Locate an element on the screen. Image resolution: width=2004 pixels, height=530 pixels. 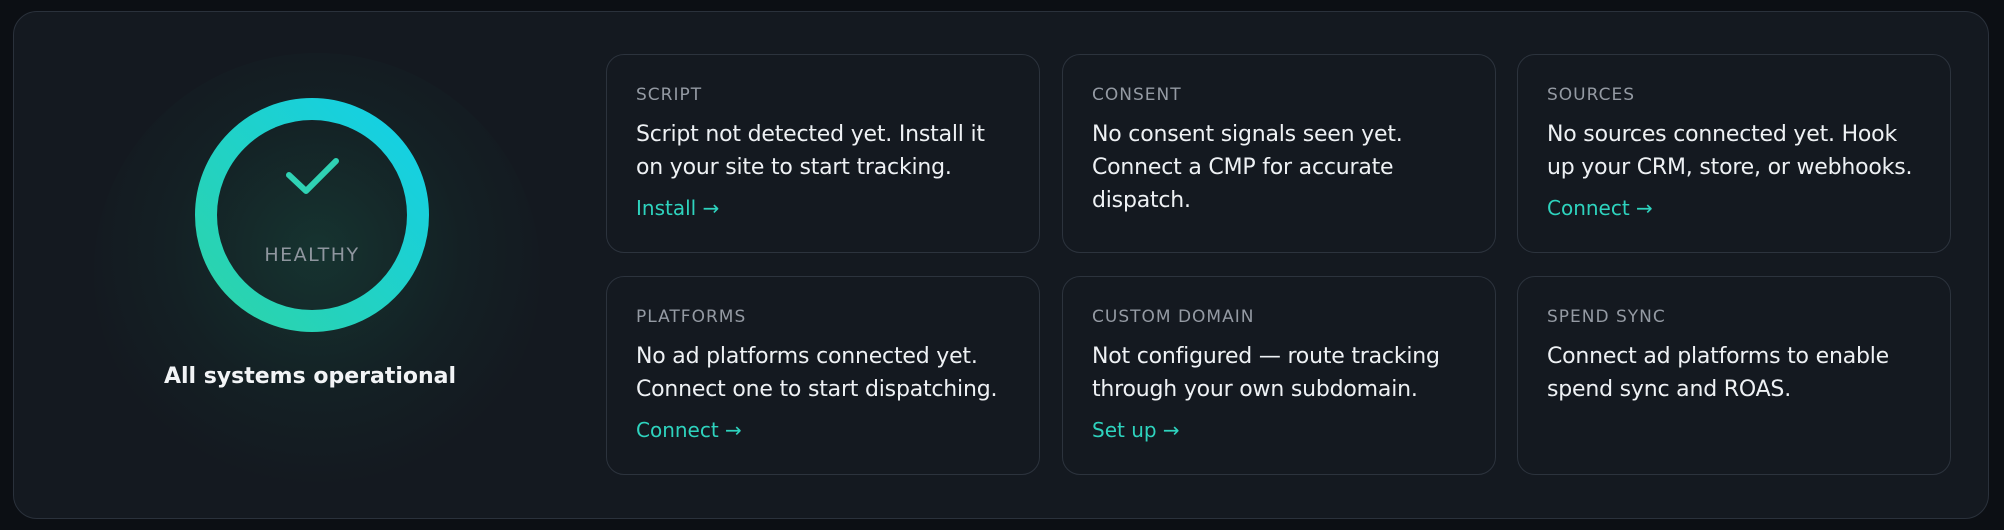
health-ring: HEALTHY is located at coordinates (312, 215).